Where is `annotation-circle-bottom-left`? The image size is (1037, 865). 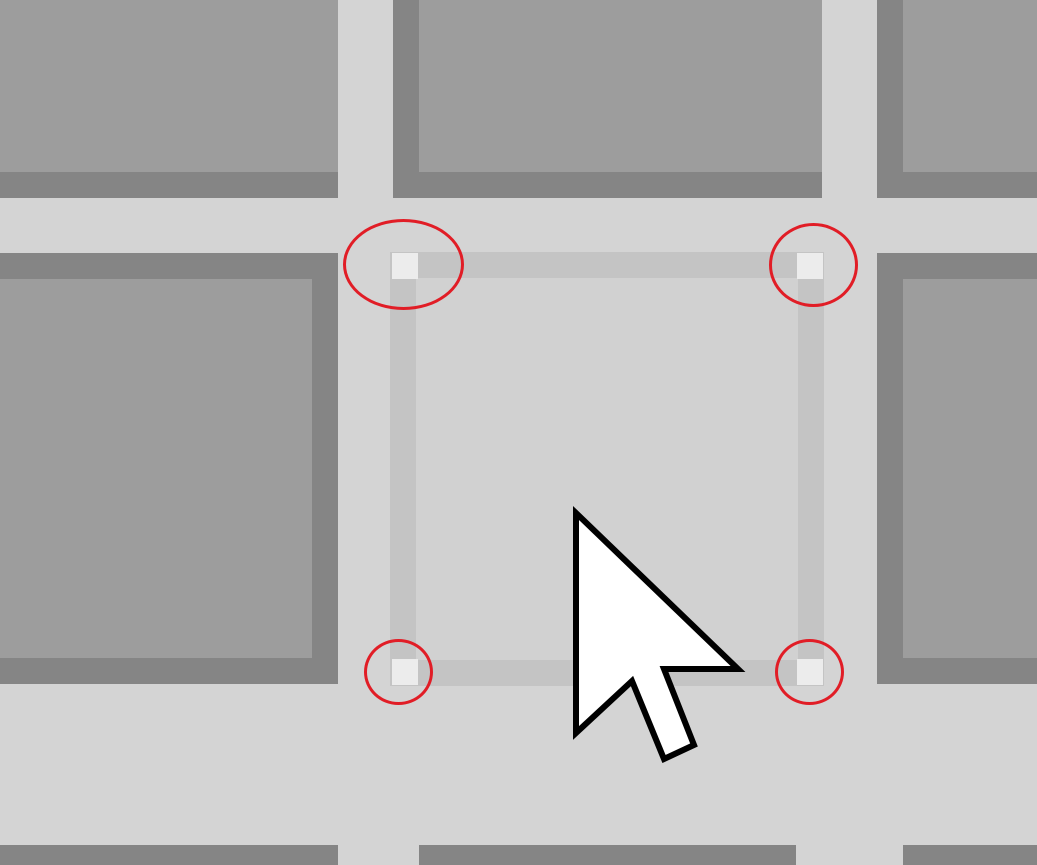
annotation-circle-bottom-left is located at coordinates (398, 672).